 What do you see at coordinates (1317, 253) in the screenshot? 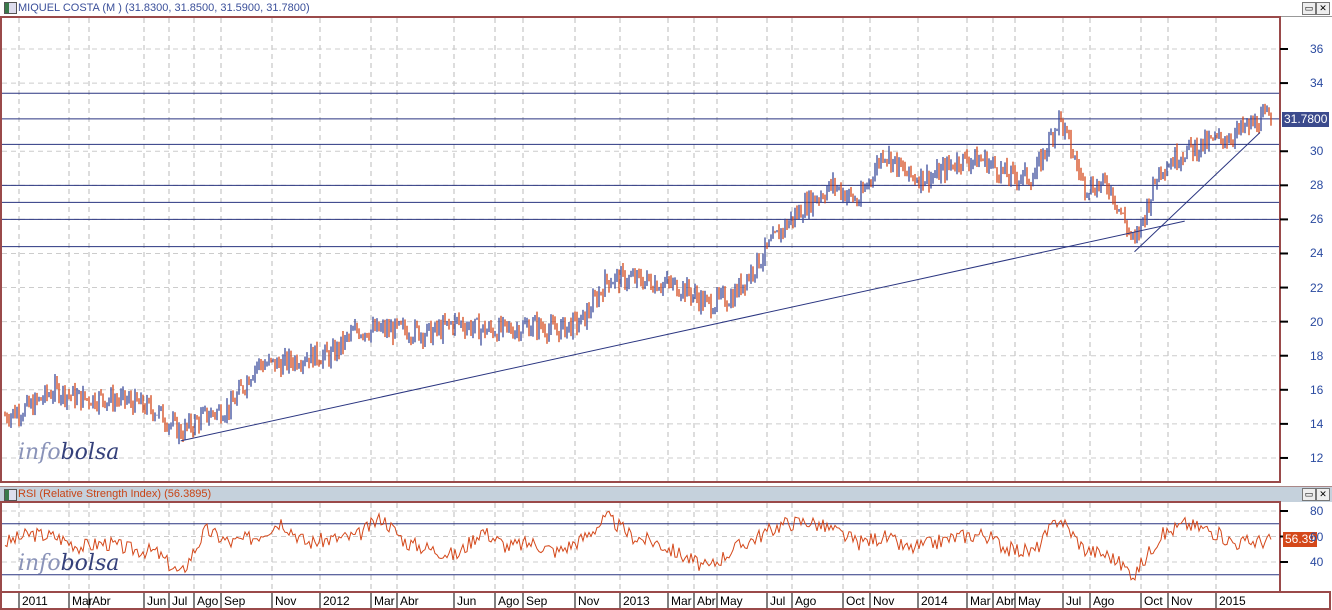
I see `y-tick-label: 24` at bounding box center [1317, 253].